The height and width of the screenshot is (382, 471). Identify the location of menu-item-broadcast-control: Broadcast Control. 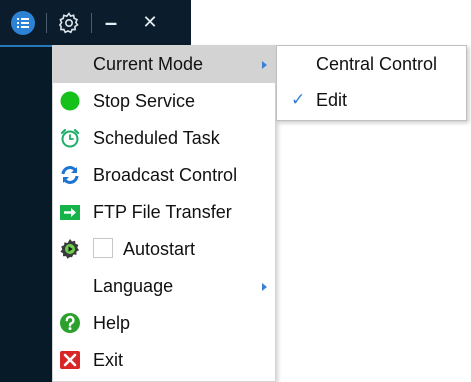
(164, 175).